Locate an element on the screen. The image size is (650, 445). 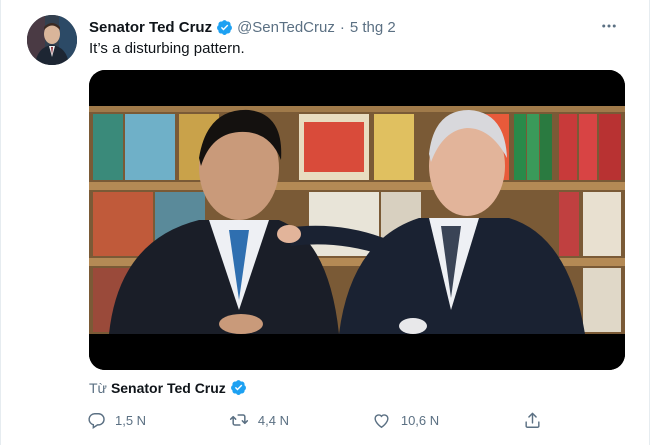
avatar-image is located at coordinates (52, 40).